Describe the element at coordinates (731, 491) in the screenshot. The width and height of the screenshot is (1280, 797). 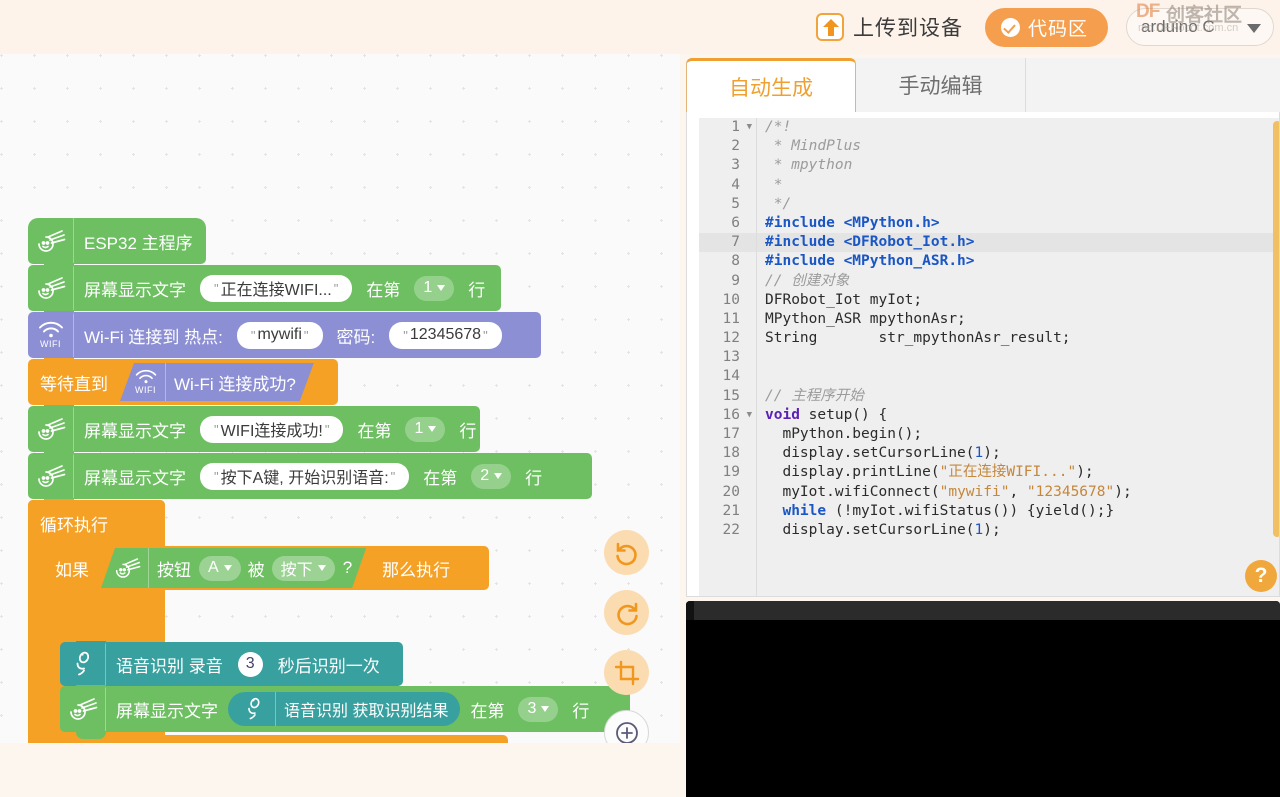
I see `line-number: 20` at that location.